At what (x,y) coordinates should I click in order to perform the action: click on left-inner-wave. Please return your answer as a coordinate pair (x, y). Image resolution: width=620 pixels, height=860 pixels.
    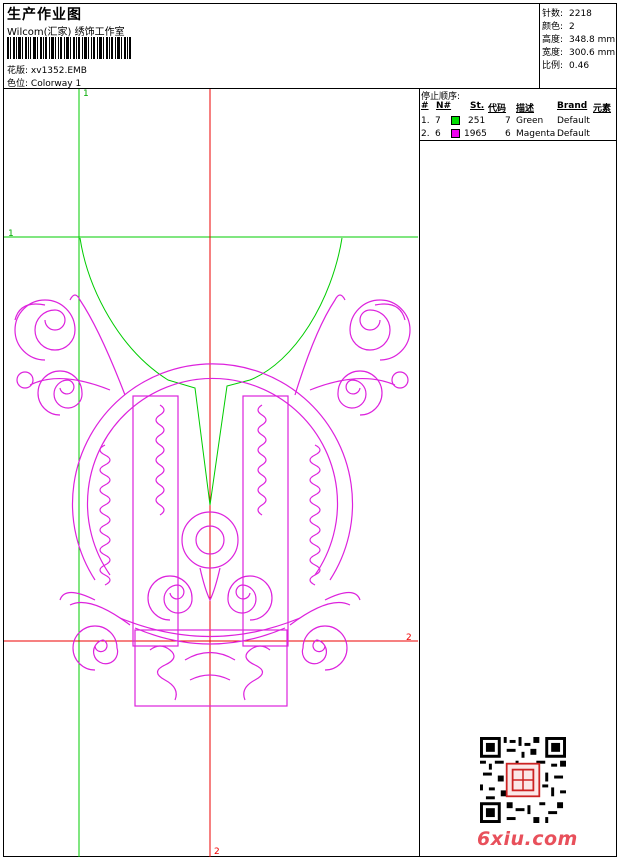
    Looking at the image, I should click on (160, 460).